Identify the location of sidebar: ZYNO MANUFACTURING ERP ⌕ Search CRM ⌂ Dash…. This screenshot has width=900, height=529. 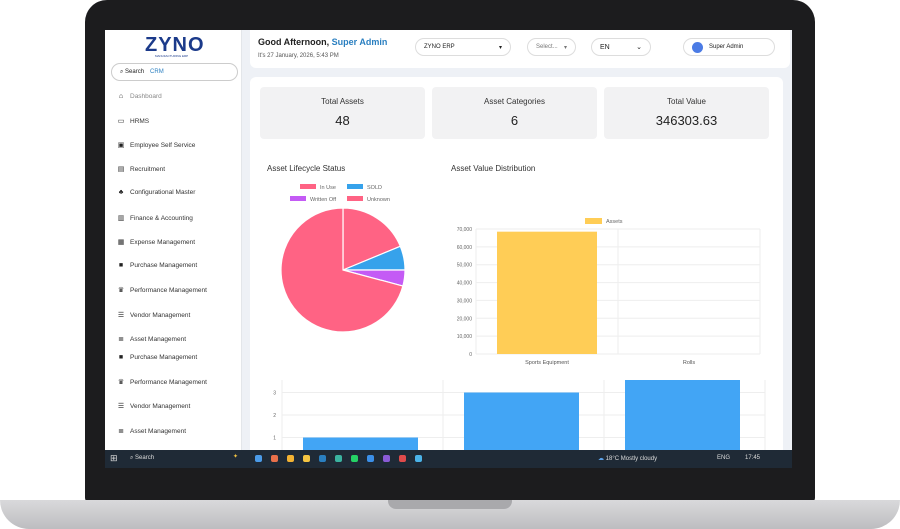
(173, 240).